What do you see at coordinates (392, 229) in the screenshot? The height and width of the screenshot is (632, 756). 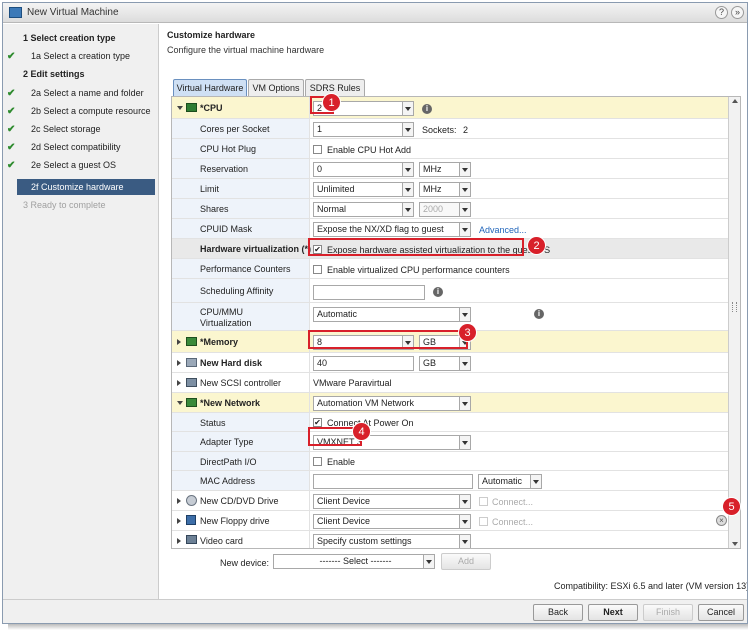 I see `cpuid-select: Expose the NX/XD flag to guest` at bounding box center [392, 229].